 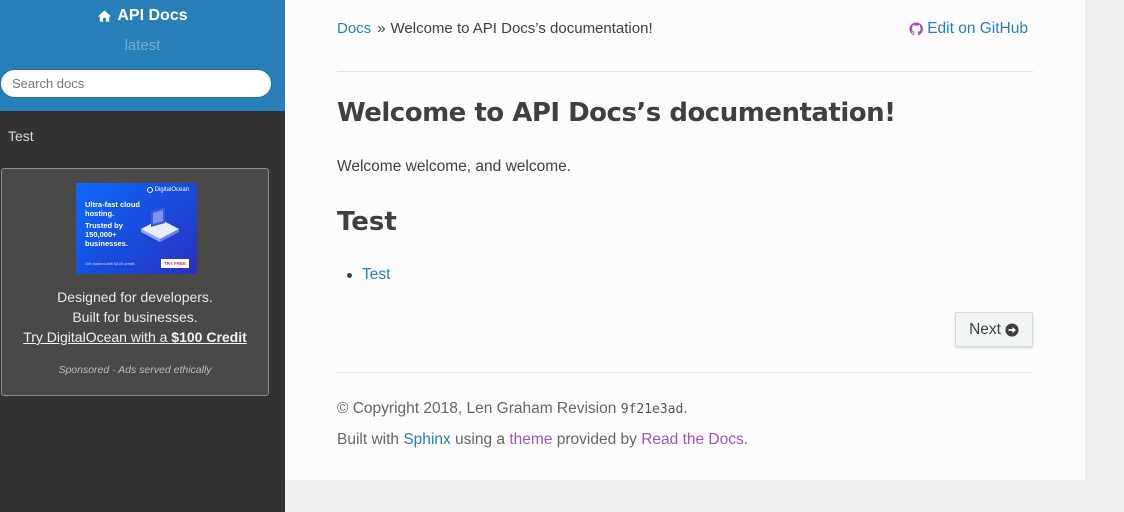 I want to click on breadcrumb-home: Docs, so click(x=354, y=28).